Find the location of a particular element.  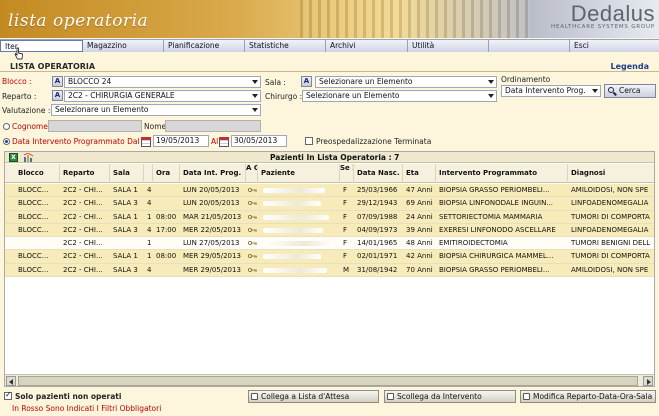

cognome-radio is located at coordinates (6, 126).